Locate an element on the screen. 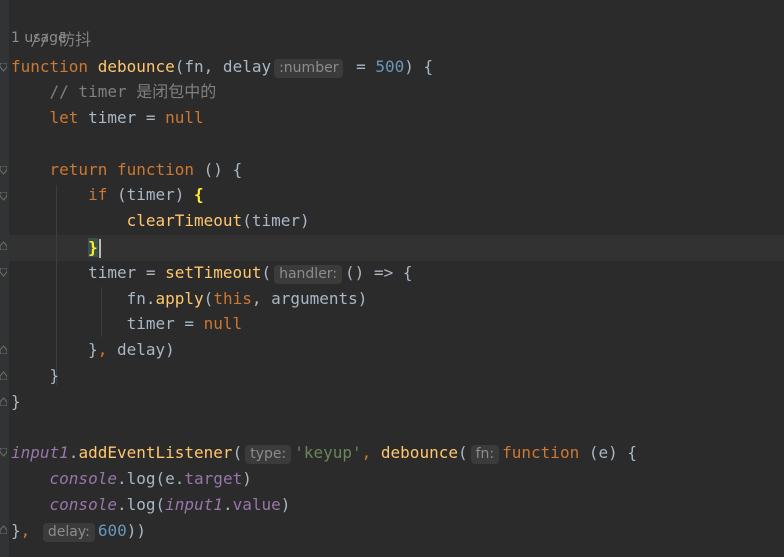 The width and height of the screenshot is (784, 557). code-line: timer = setTimeout(handler:() => { is located at coordinates (211, 273).